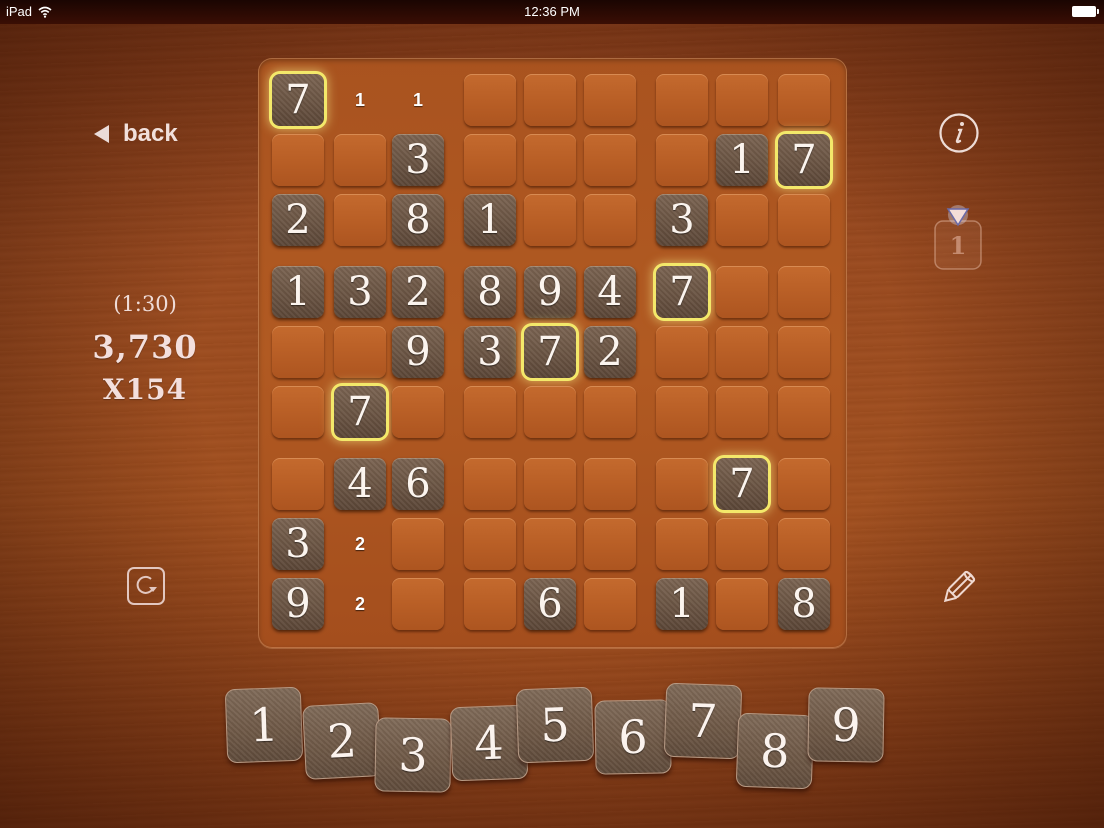 This screenshot has height=828, width=1104. I want to click on cell-r9c7: 1, so click(682, 604).